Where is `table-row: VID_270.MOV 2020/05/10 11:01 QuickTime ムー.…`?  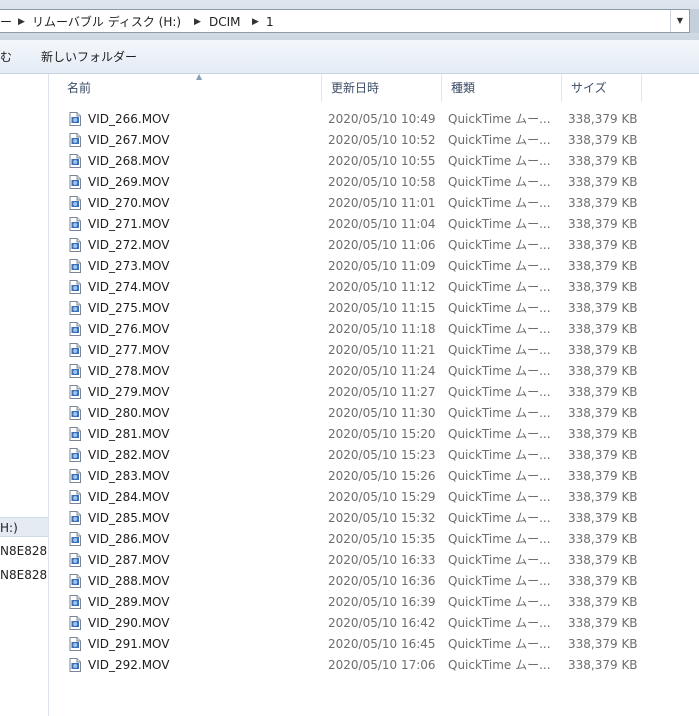 table-row: VID_270.MOV 2020/05/10 11:01 QuickTime ムー.… is located at coordinates (374, 203).